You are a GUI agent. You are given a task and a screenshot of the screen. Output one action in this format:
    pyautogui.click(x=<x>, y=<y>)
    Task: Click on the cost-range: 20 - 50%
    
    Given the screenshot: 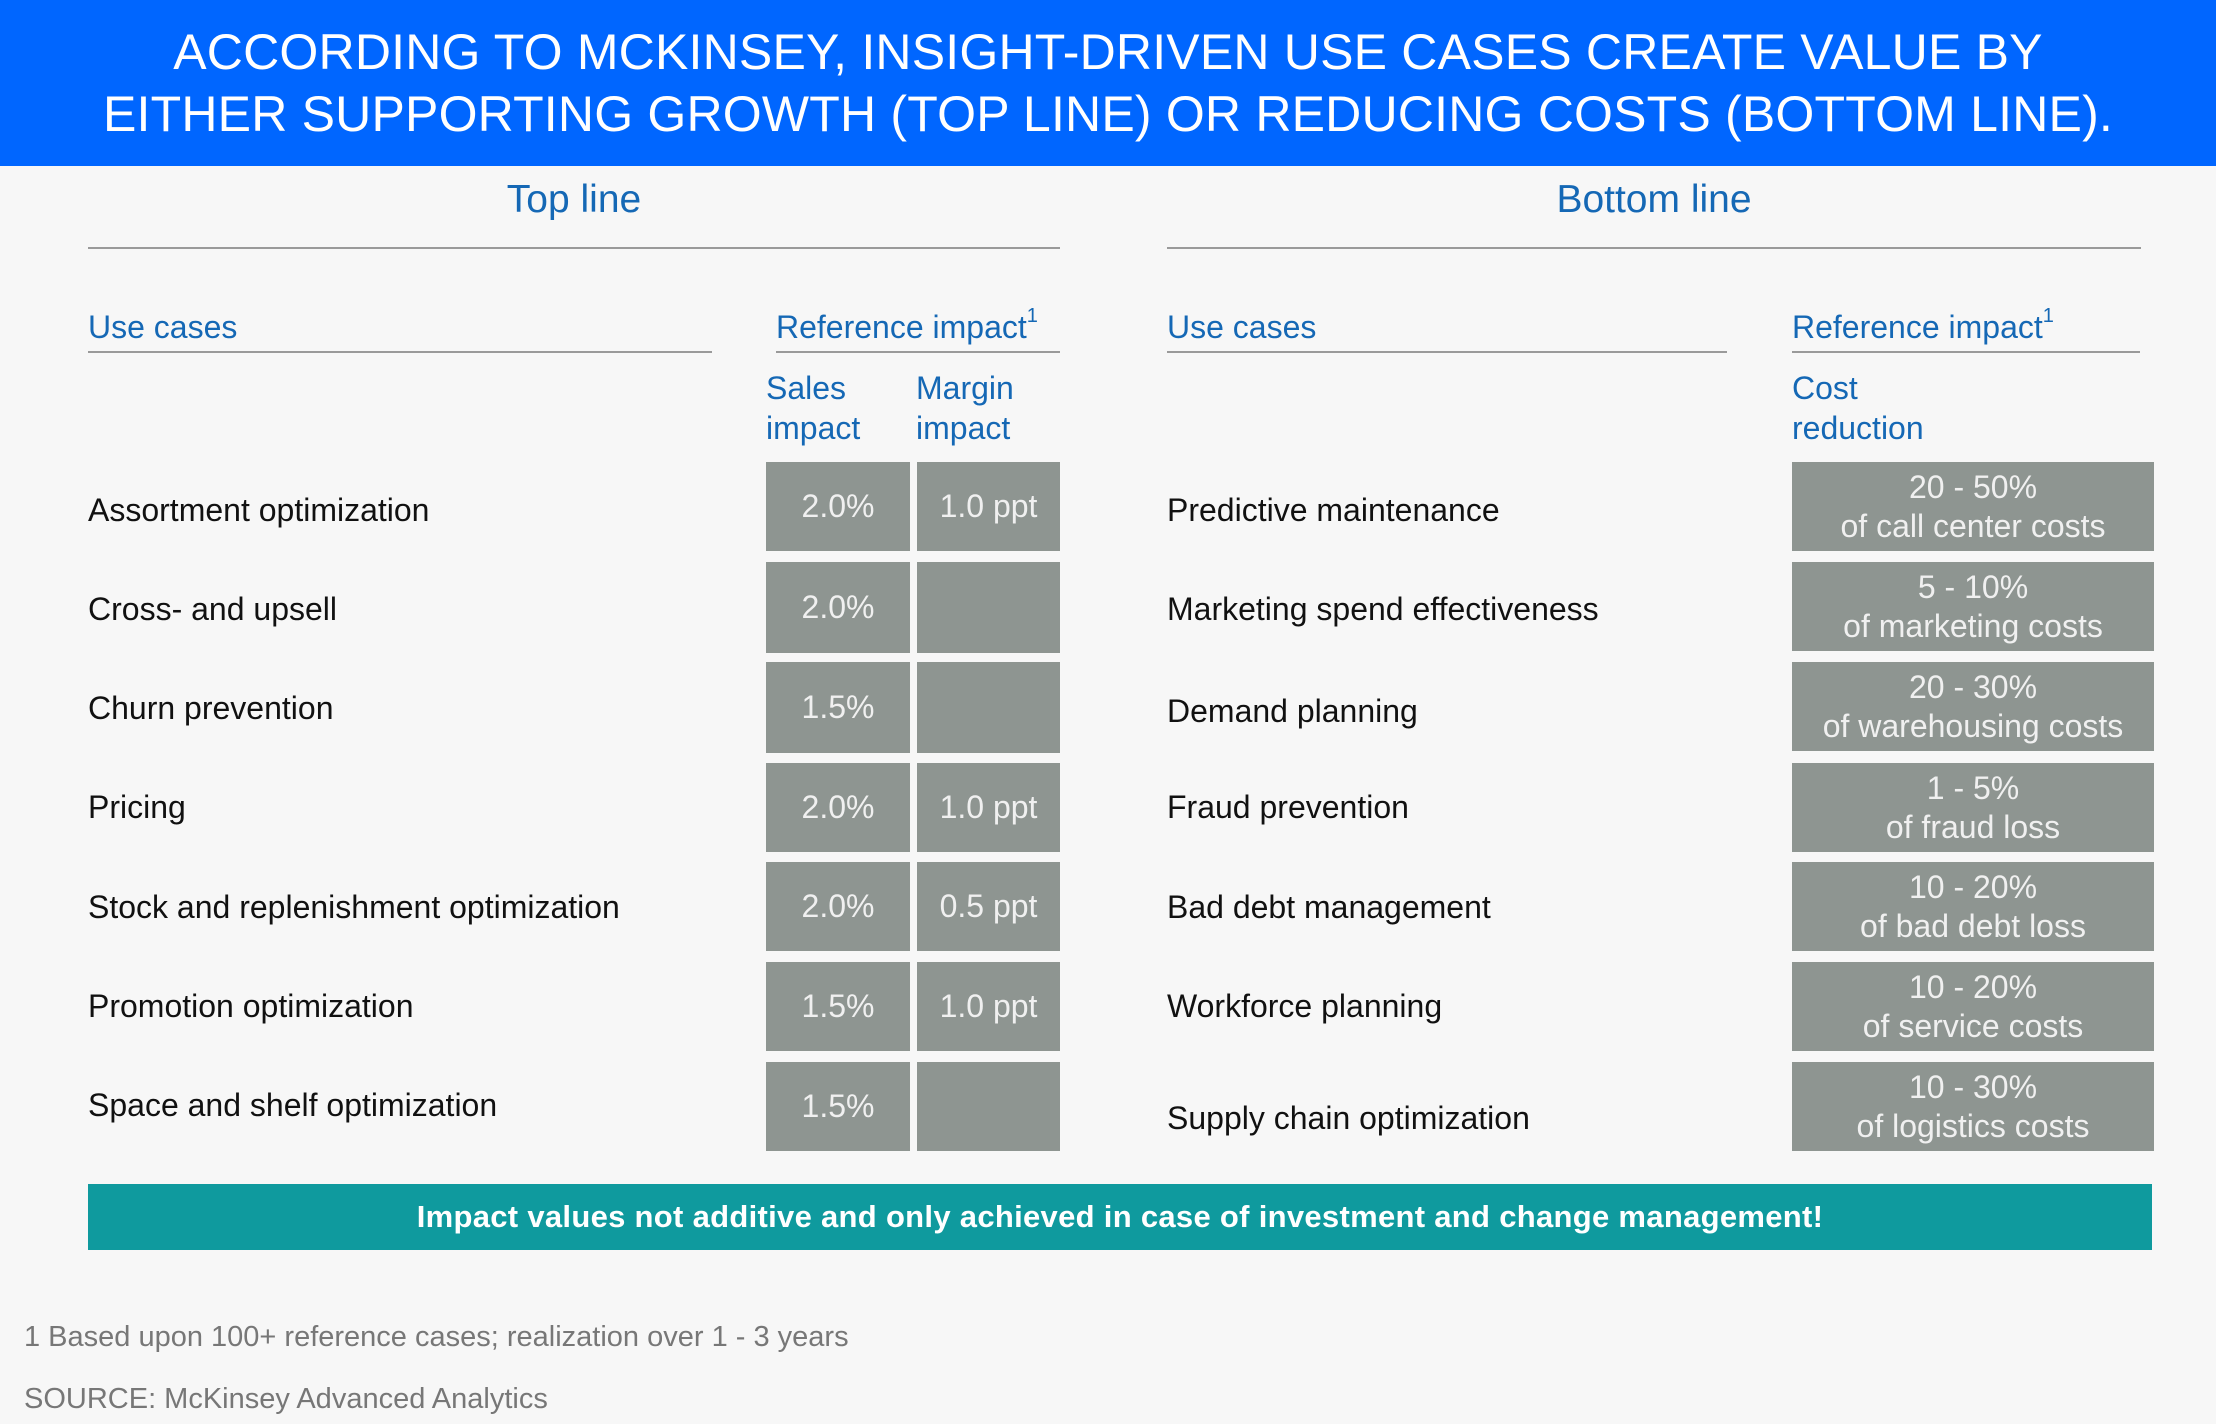 What is the action you would take?
    pyautogui.click(x=1973, y=486)
    